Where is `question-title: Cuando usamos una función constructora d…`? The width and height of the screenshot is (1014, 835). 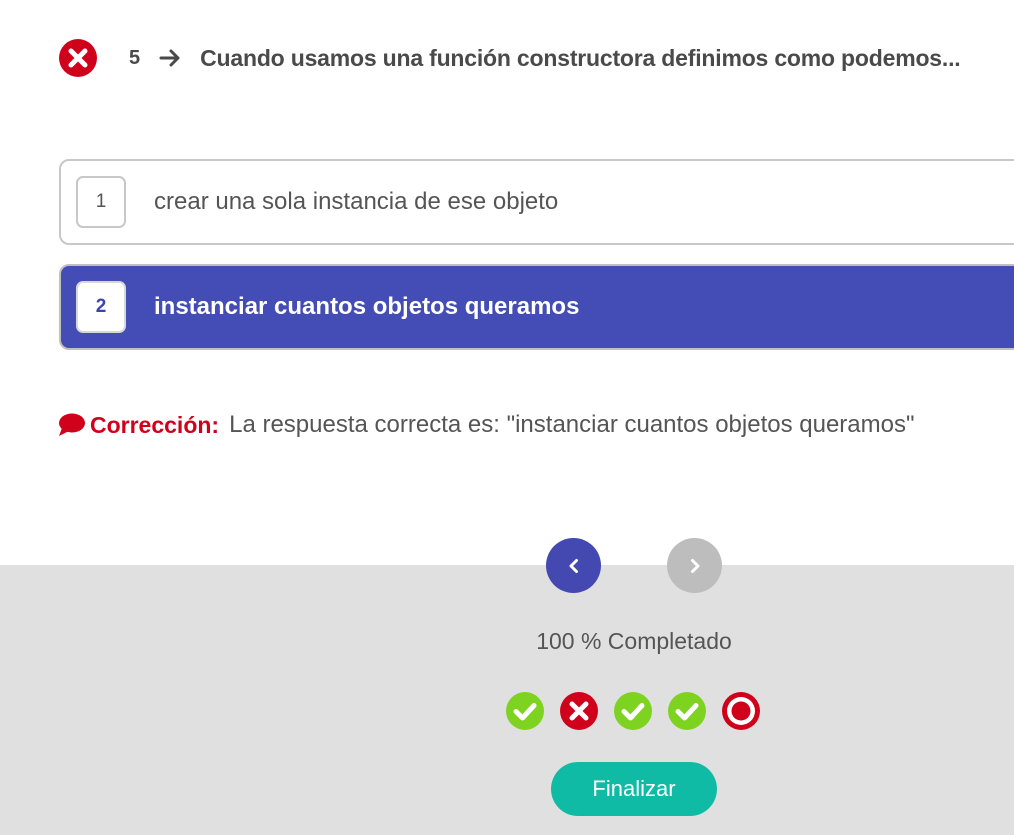
question-title: Cuando usamos una función constructora d… is located at coordinates (580, 57).